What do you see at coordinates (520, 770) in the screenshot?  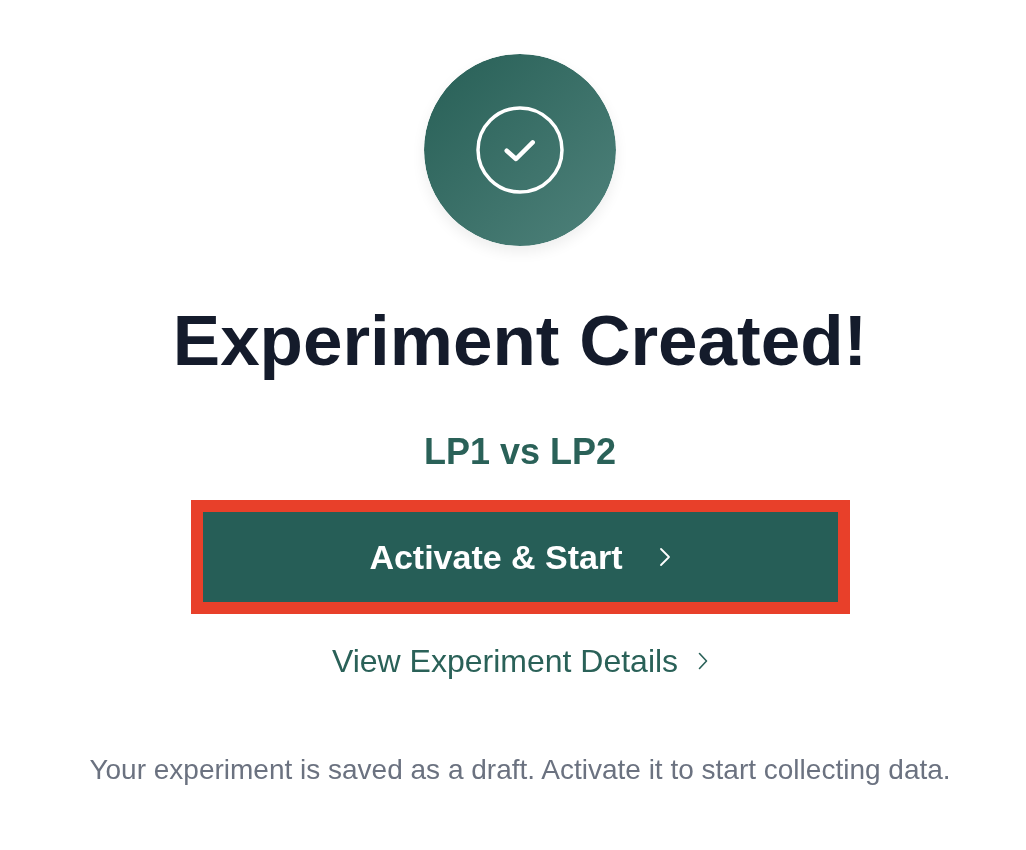 I see `draft-note: Your experiment is saved as a draft. Activate it to start collecting data.` at bounding box center [520, 770].